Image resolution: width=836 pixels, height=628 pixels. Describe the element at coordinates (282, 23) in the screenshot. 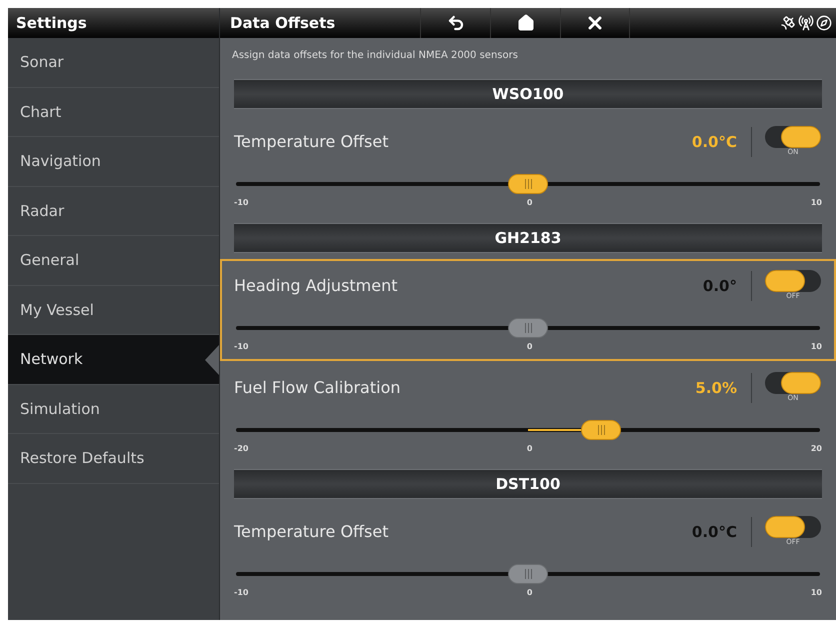

I see `page-title: Data Offsets` at that location.